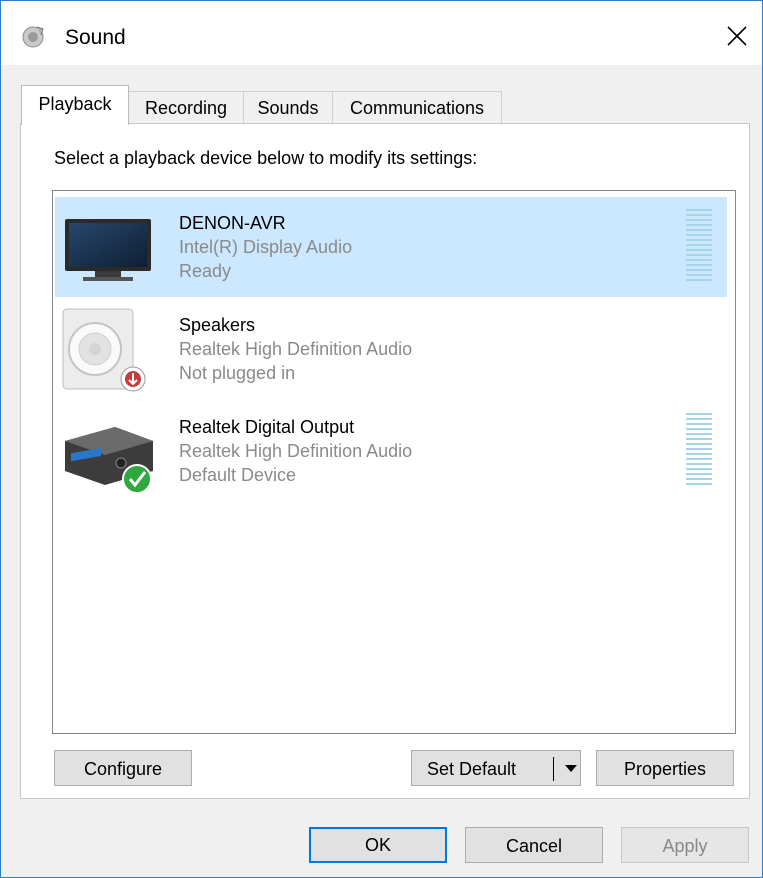 Image resolution: width=763 pixels, height=878 pixels. I want to click on device-name: Realtek Digital Output, so click(267, 427).